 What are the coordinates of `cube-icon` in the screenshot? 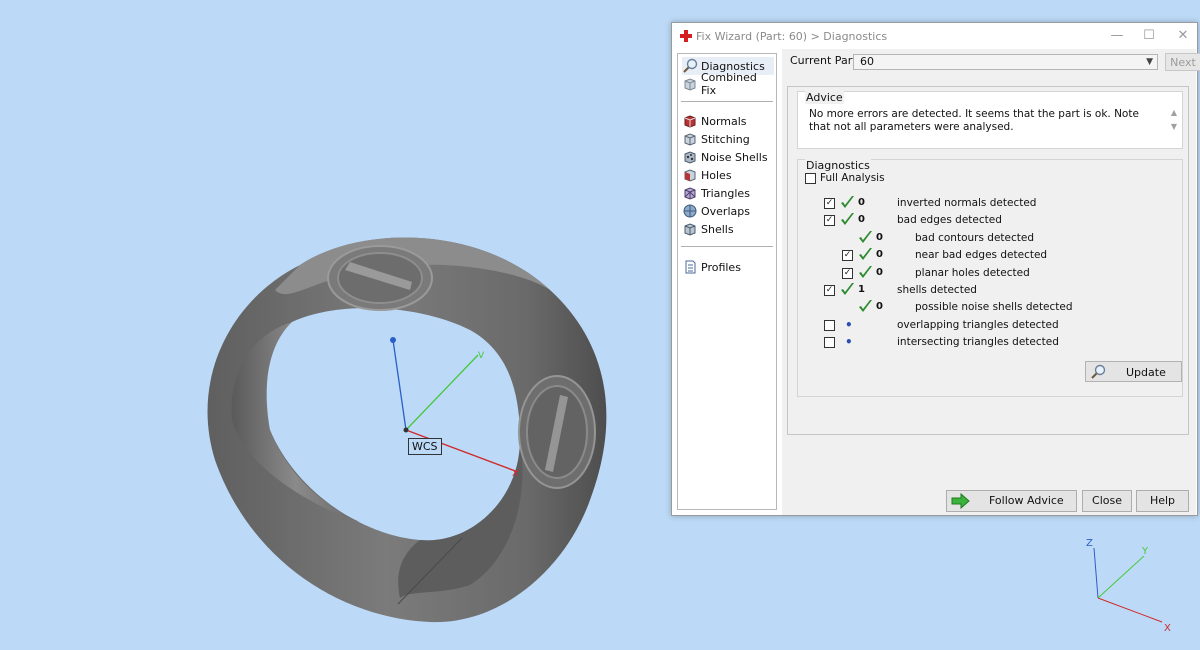 It's located at (690, 84).